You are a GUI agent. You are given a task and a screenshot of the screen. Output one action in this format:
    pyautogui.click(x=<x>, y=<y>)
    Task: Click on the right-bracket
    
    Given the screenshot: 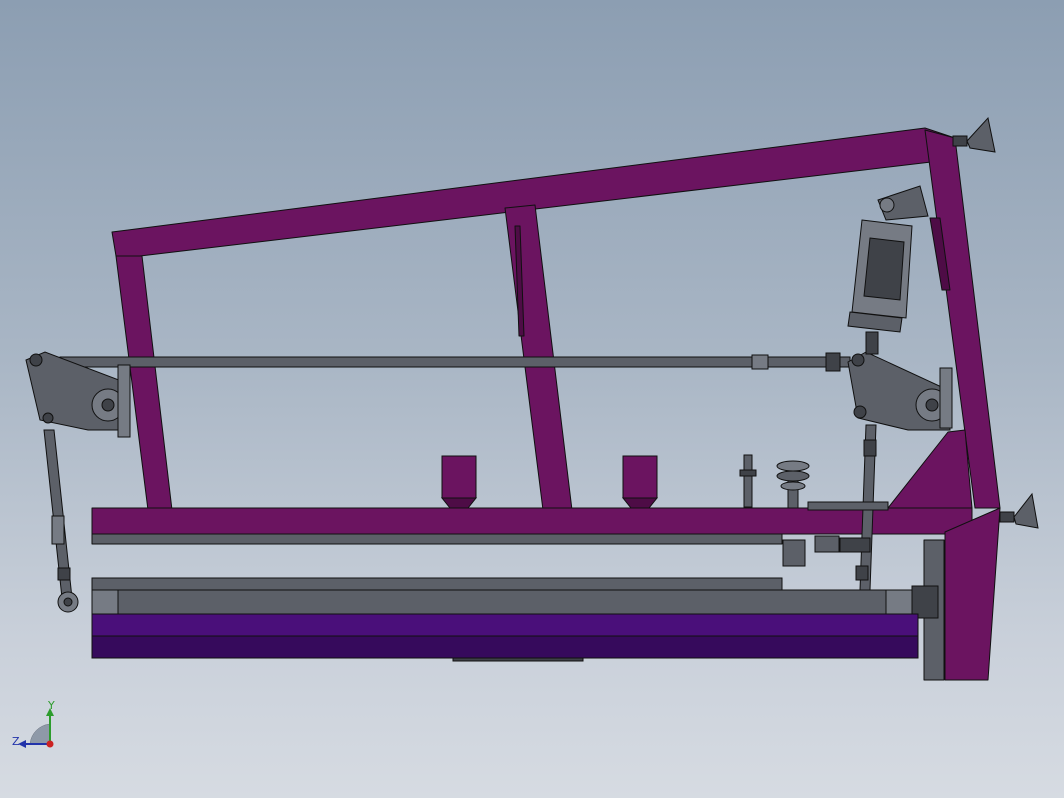 What is the action you would take?
    pyautogui.click(x=900, y=391)
    